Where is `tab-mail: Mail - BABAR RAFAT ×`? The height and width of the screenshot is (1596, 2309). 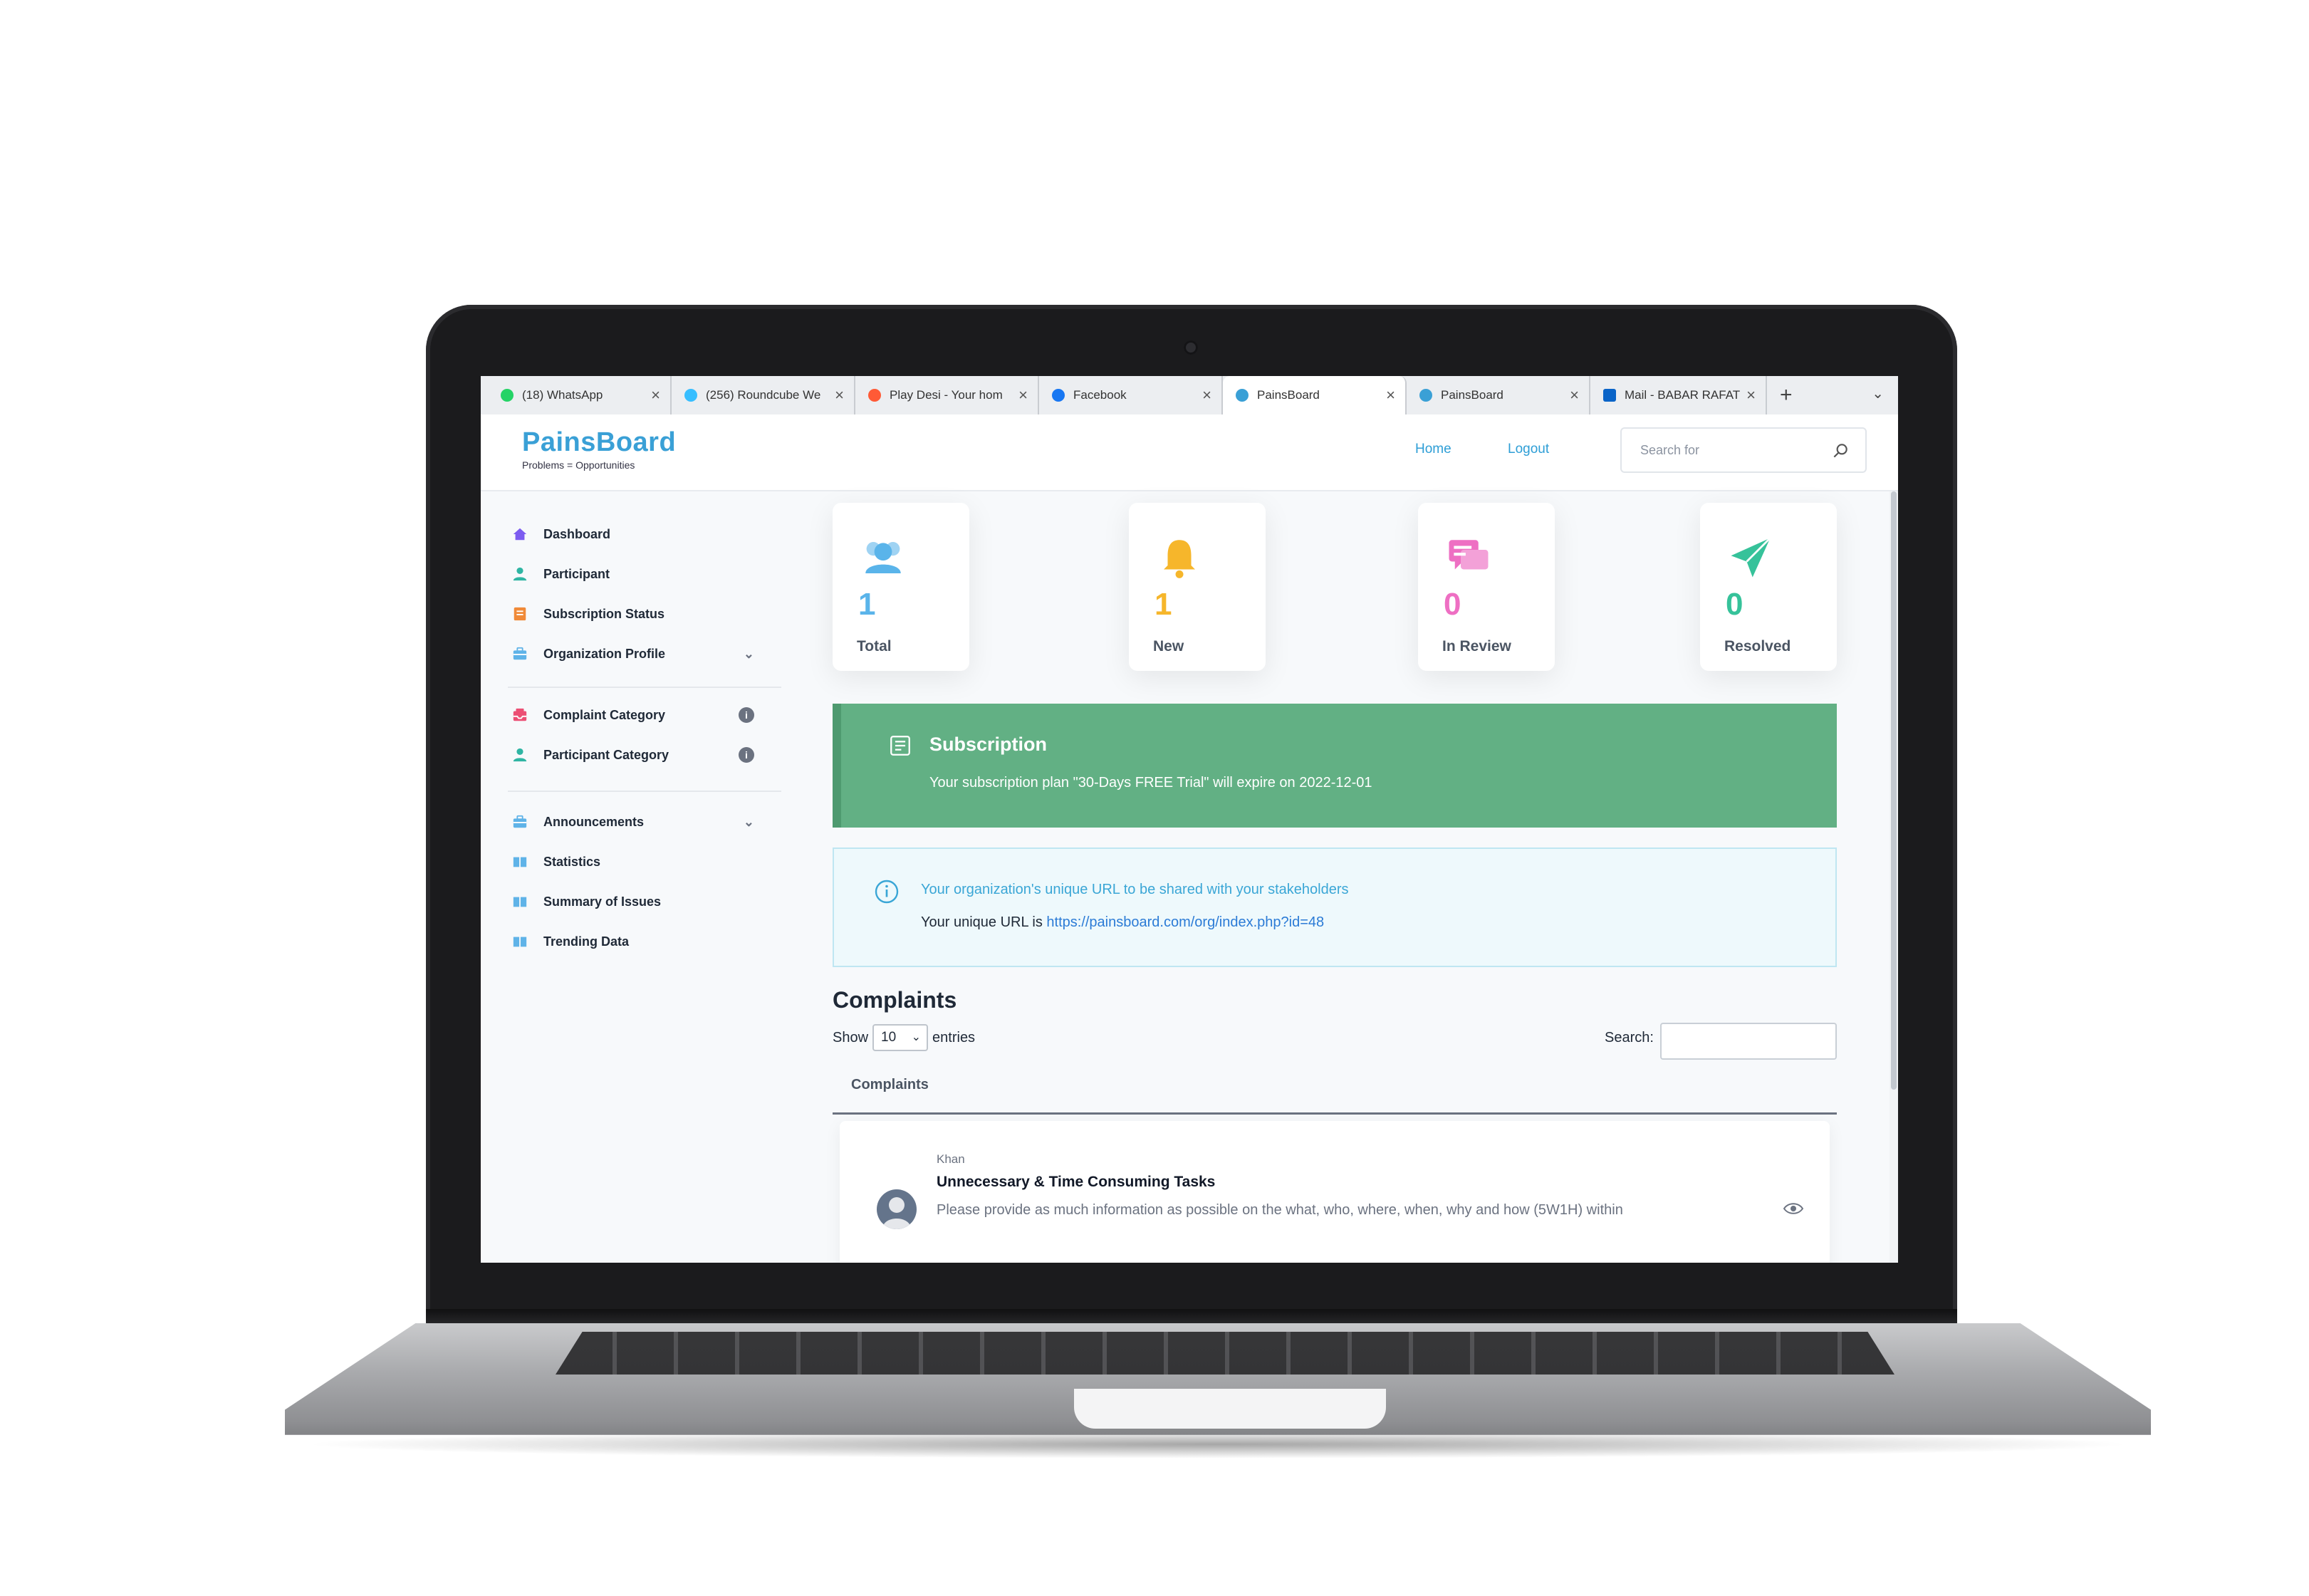 tab-mail: Mail - BABAR RAFAT × is located at coordinates (1678, 395).